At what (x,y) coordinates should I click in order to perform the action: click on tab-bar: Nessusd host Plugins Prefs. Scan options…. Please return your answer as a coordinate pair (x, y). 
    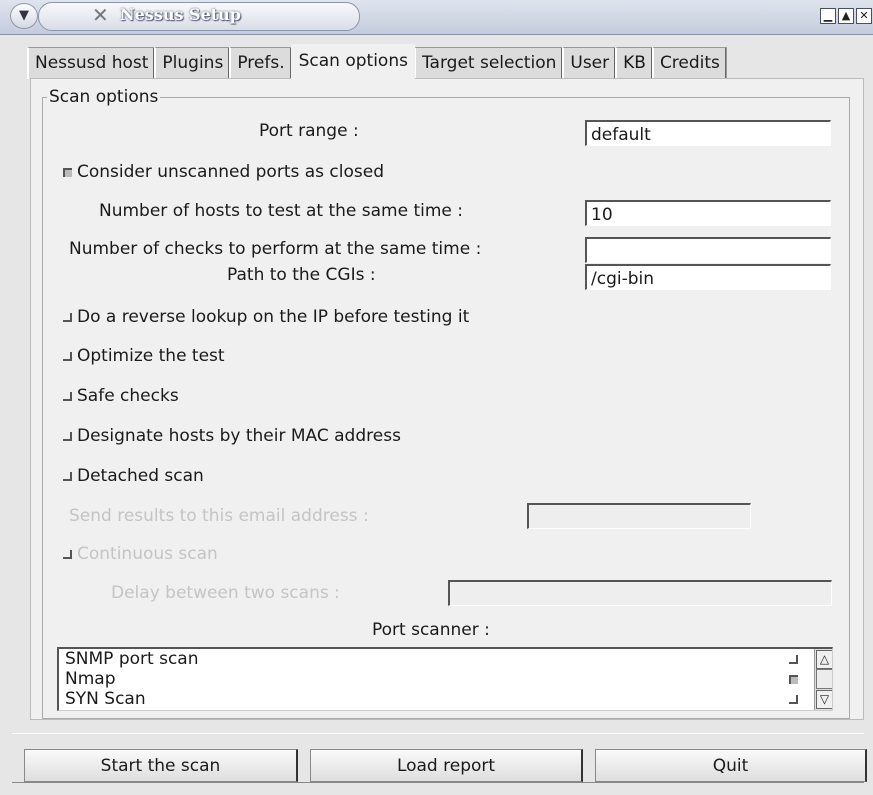
    Looking at the image, I should click on (377, 61).